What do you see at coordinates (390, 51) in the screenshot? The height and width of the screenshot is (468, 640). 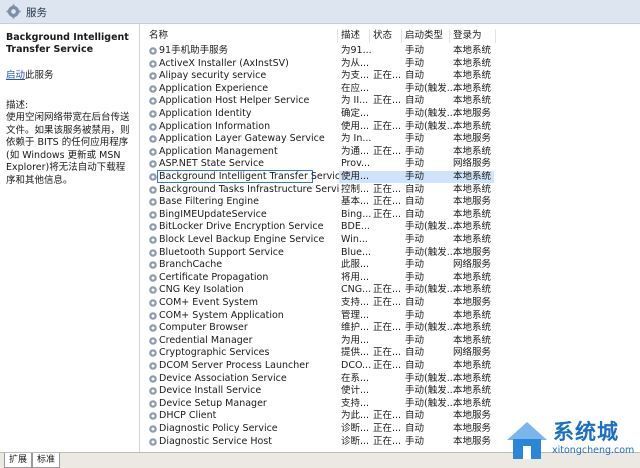 I see `service-row: 91手机助手服务 为91... 手动 本地系统` at bounding box center [390, 51].